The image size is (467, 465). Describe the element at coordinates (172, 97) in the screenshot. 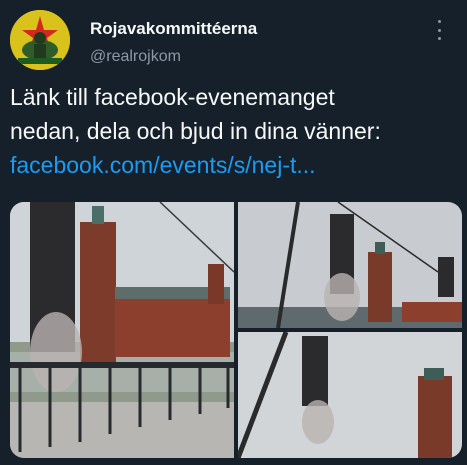

I see `tweet-text-line1: Länk till facebook-evenemanget` at that location.